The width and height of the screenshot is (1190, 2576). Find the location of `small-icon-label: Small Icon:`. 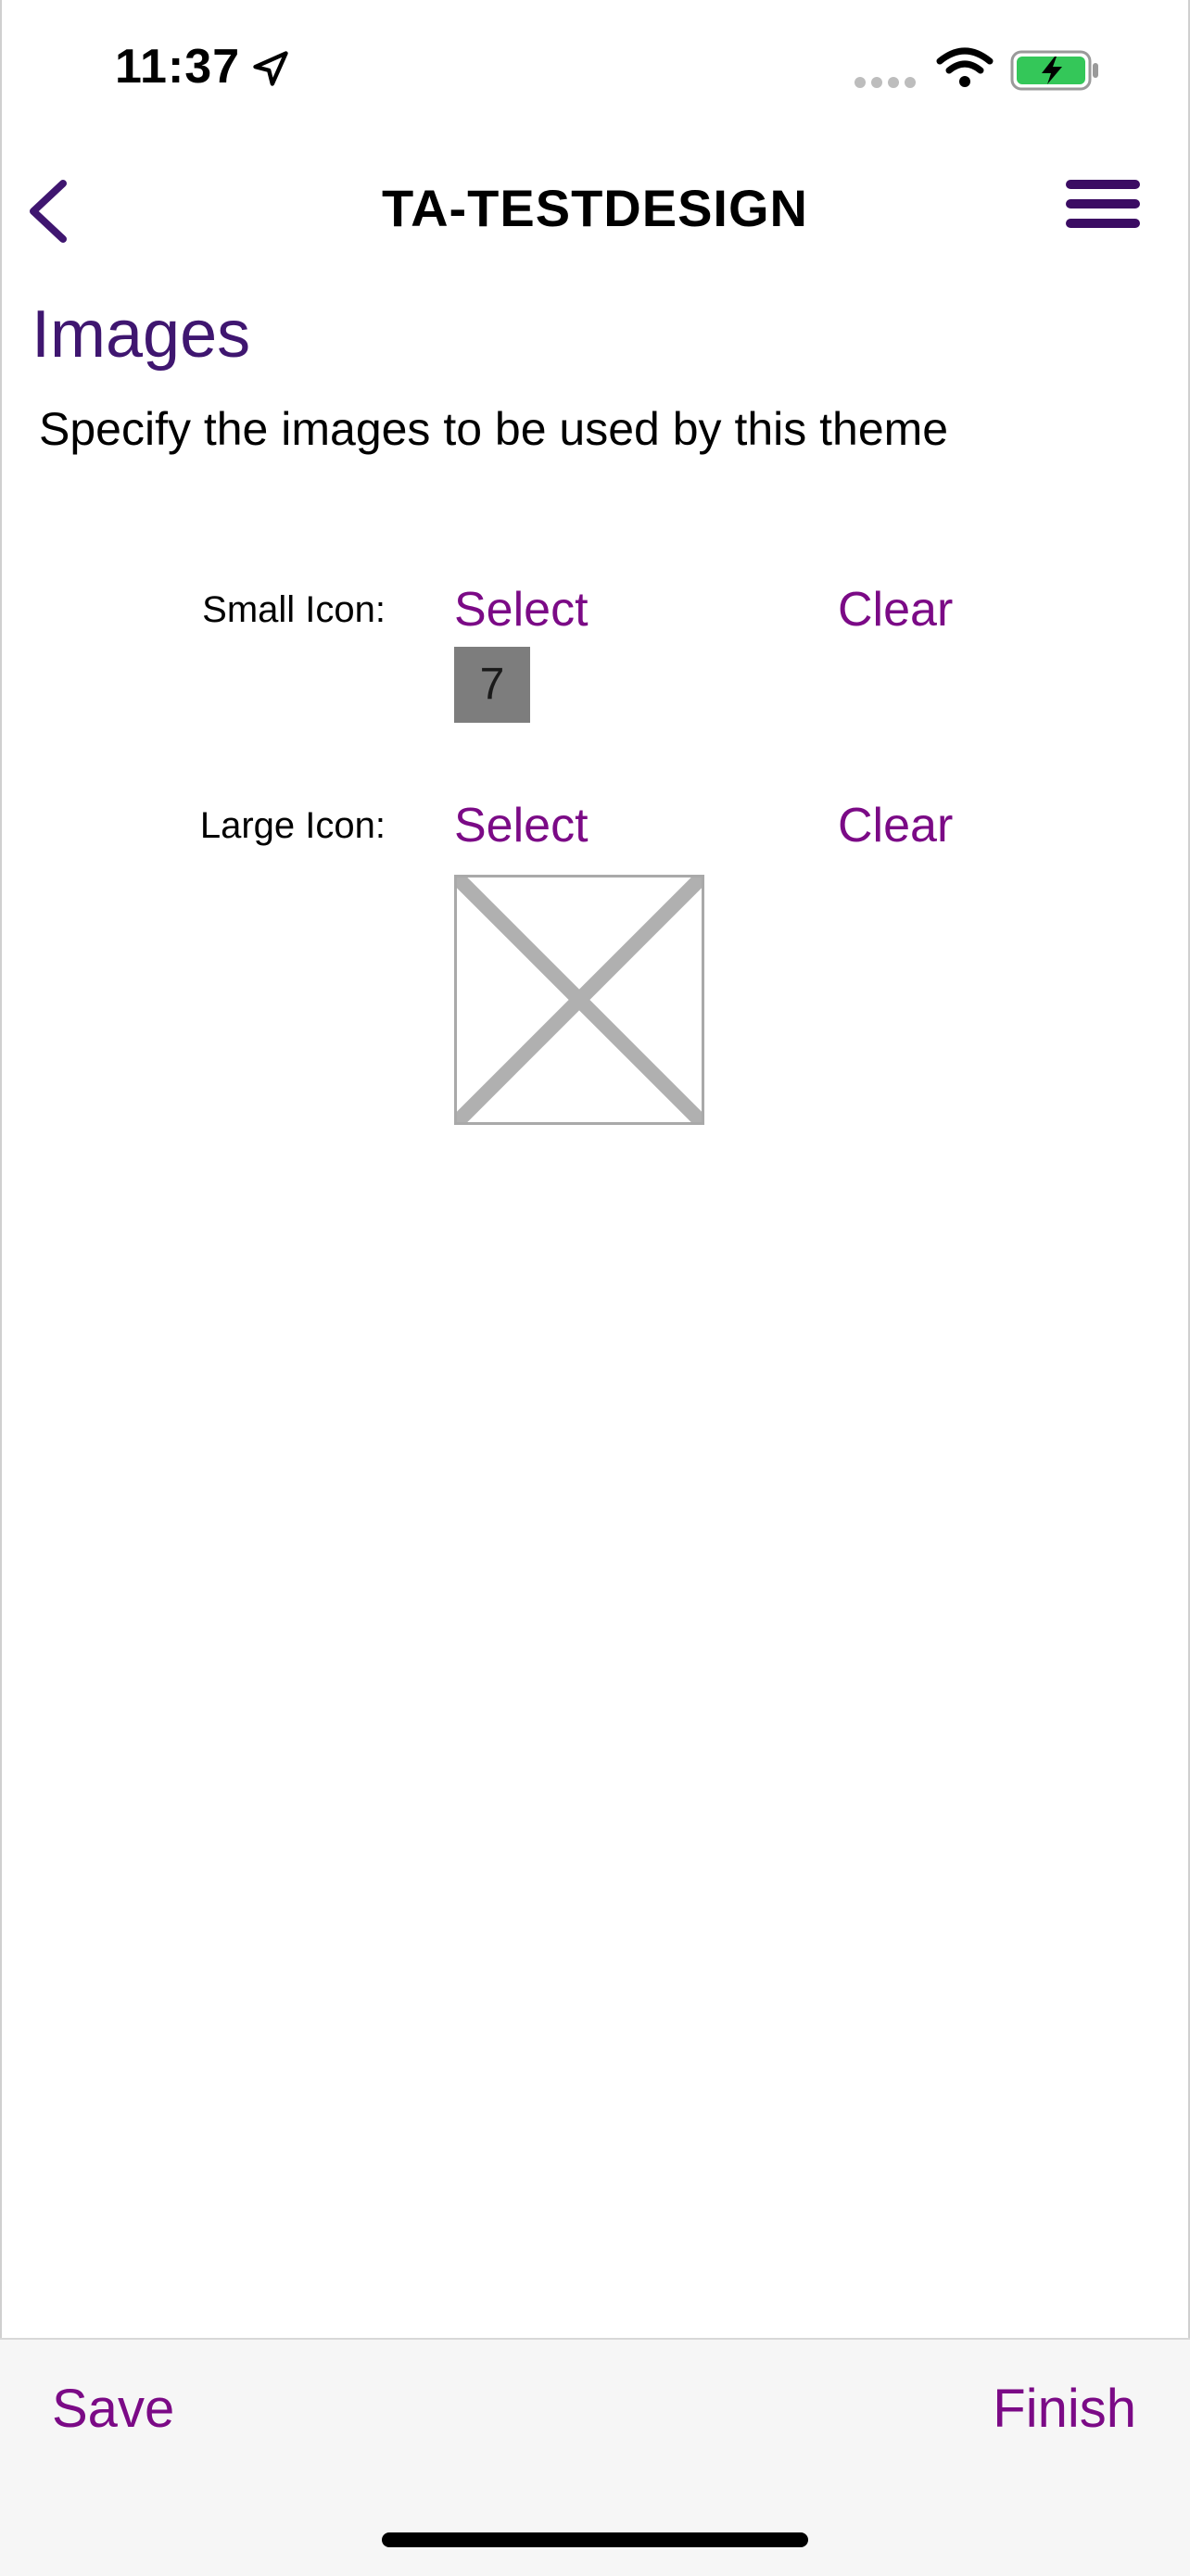

small-icon-label: Small Icon: is located at coordinates (294, 610).